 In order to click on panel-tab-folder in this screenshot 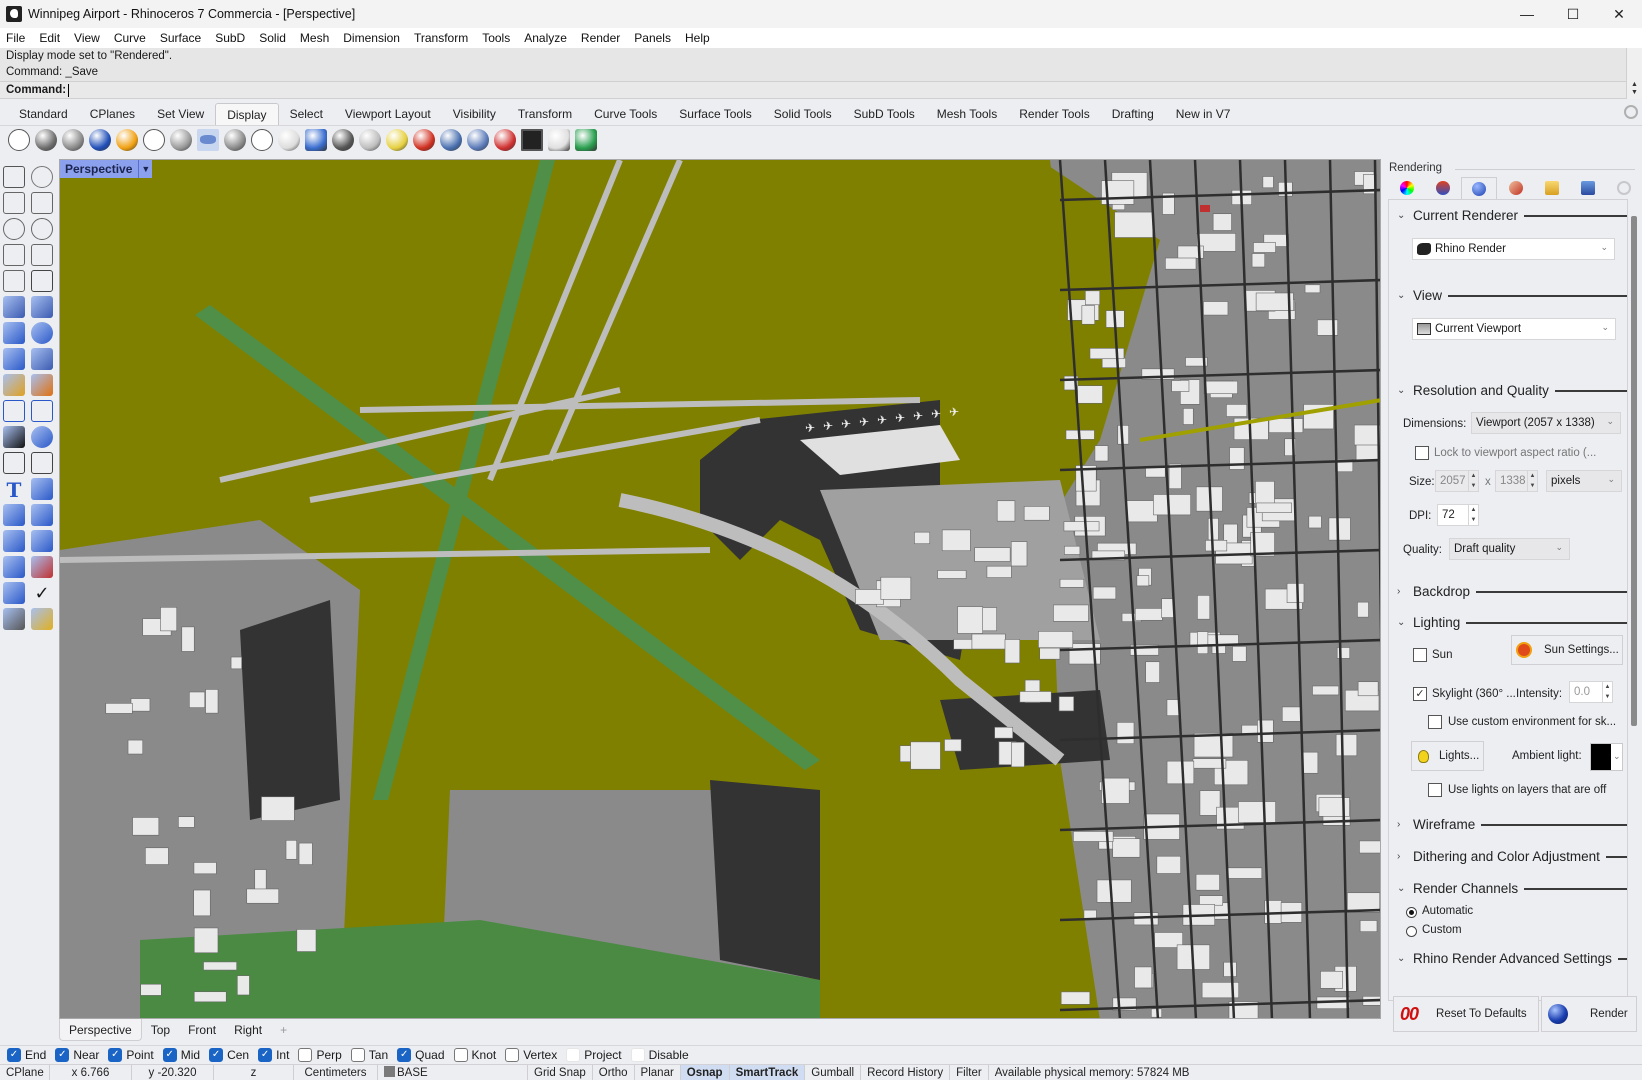, I will do `click(1552, 188)`.